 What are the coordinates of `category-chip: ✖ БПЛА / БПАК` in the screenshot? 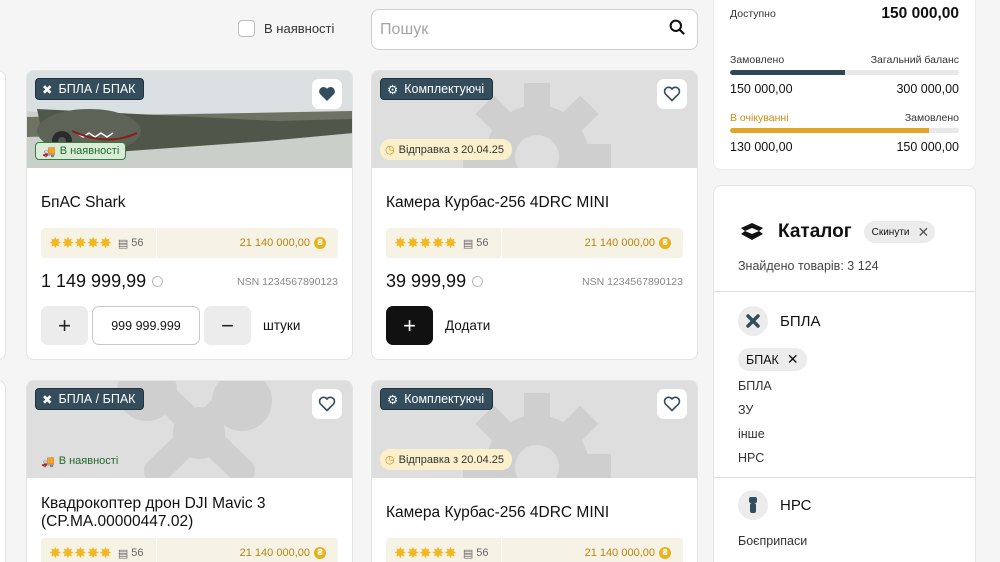 It's located at (90, 89).